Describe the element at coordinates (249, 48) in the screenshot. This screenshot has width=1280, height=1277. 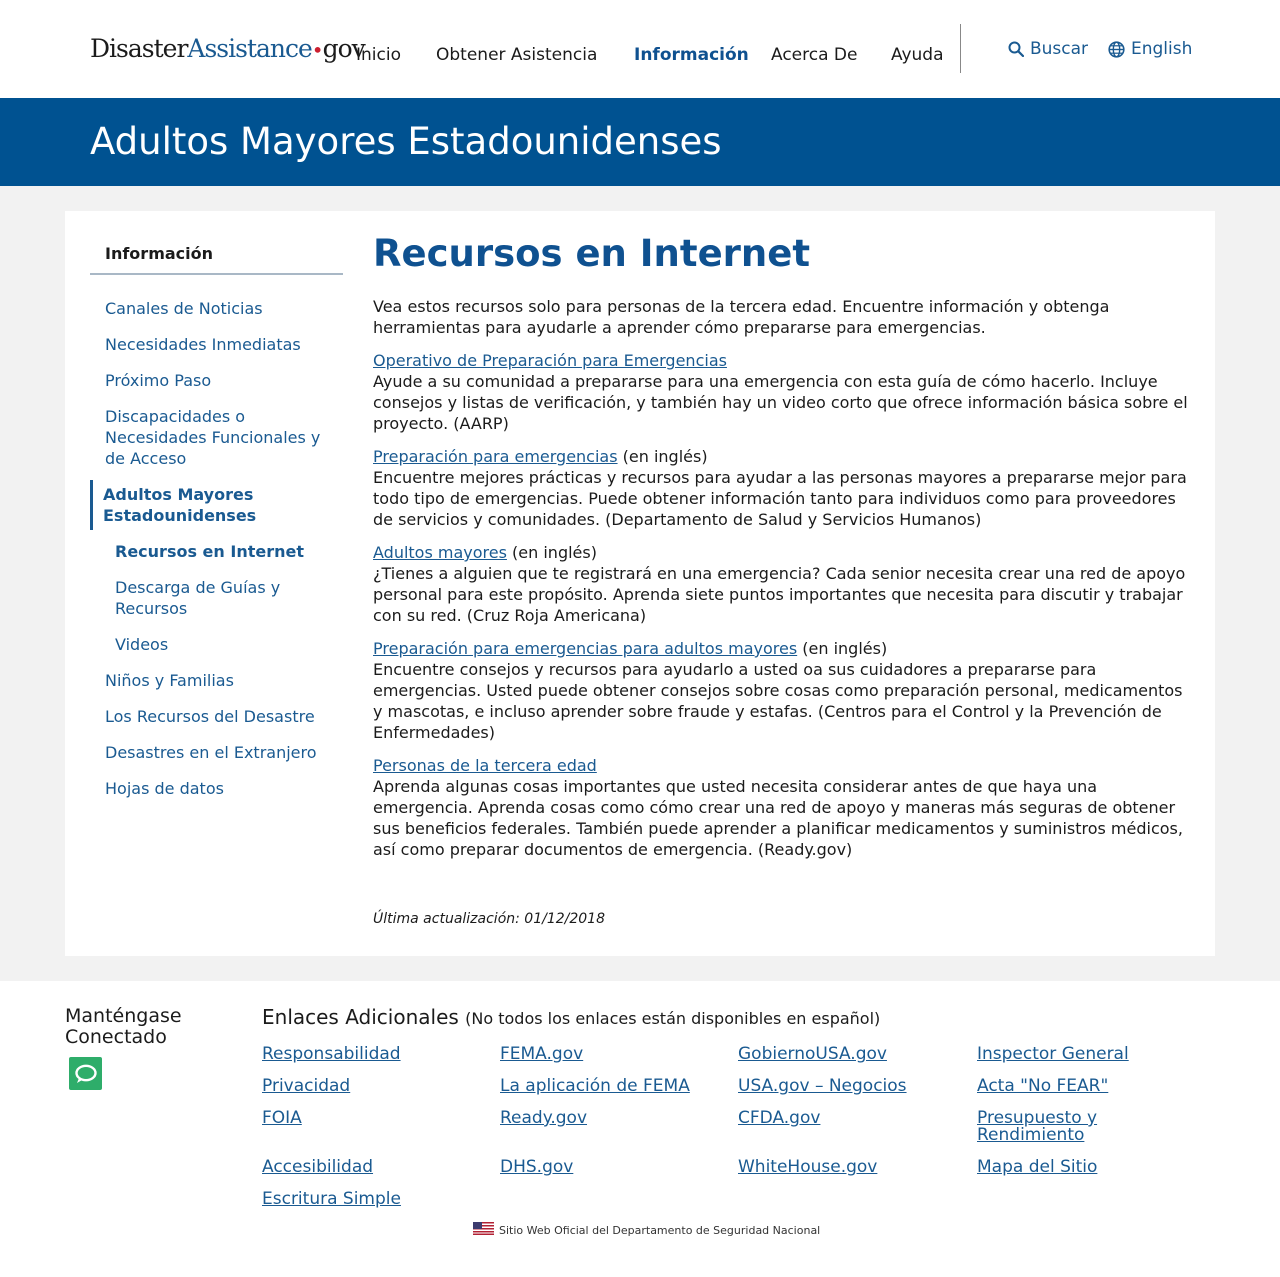
I see `logo-part-2: Assistance` at that location.